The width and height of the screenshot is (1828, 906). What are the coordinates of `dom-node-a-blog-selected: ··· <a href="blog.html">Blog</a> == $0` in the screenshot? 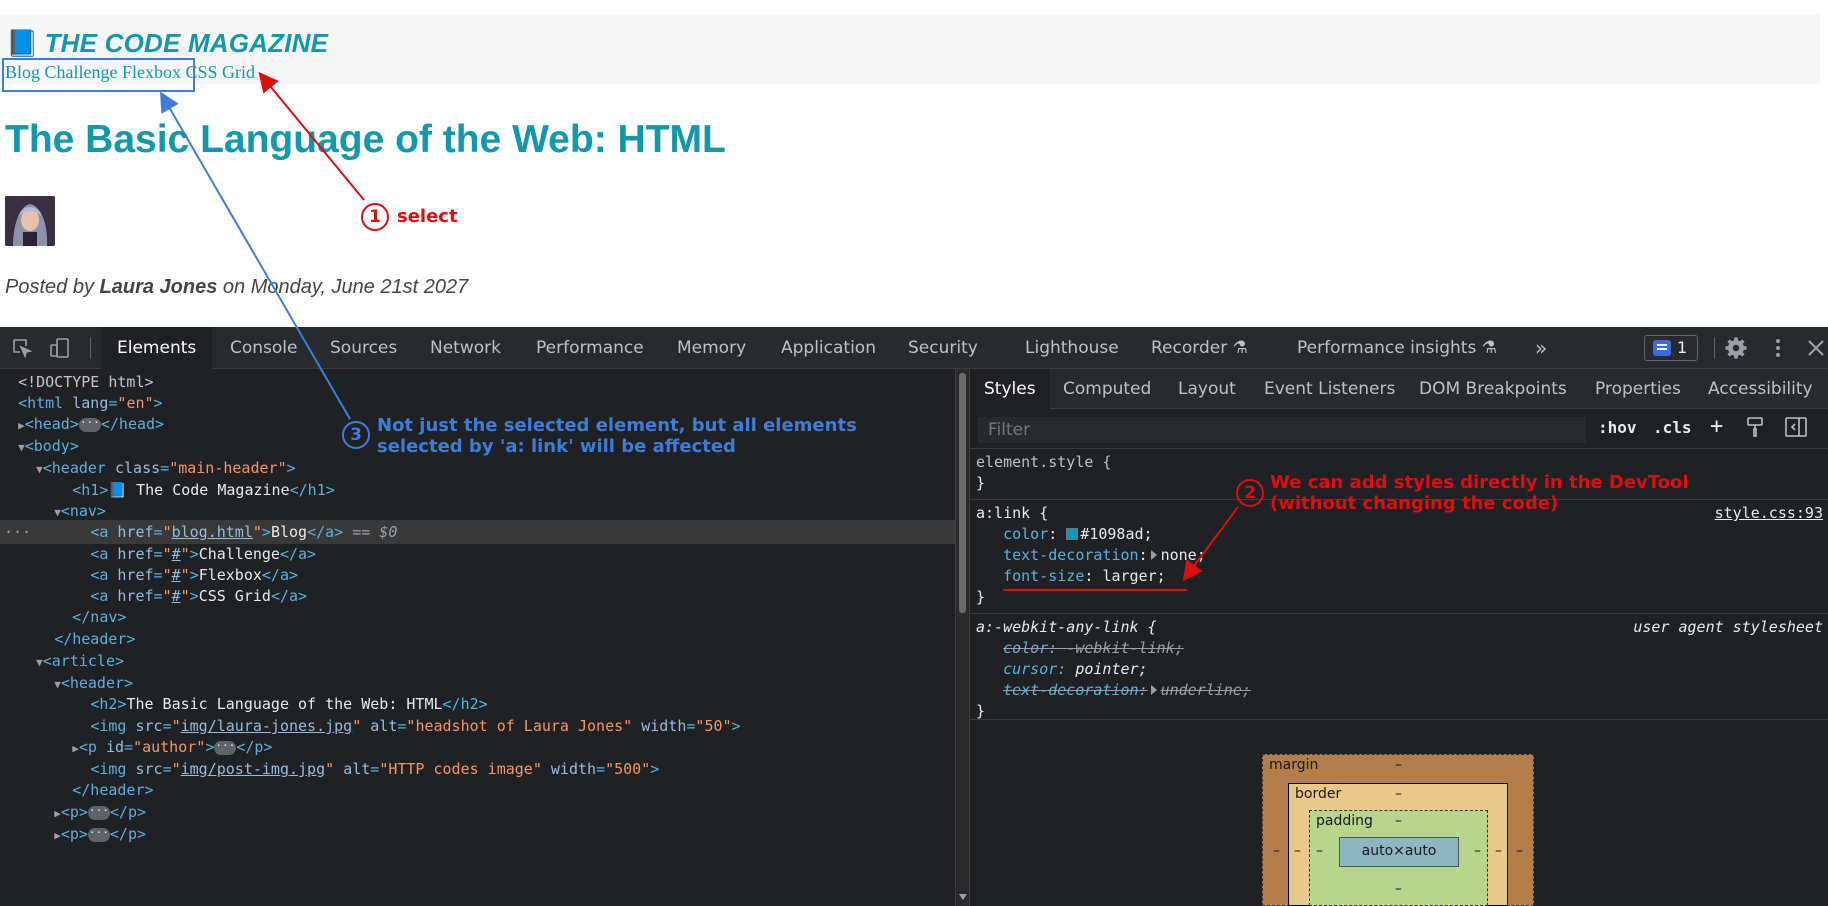 It's located at (477, 532).